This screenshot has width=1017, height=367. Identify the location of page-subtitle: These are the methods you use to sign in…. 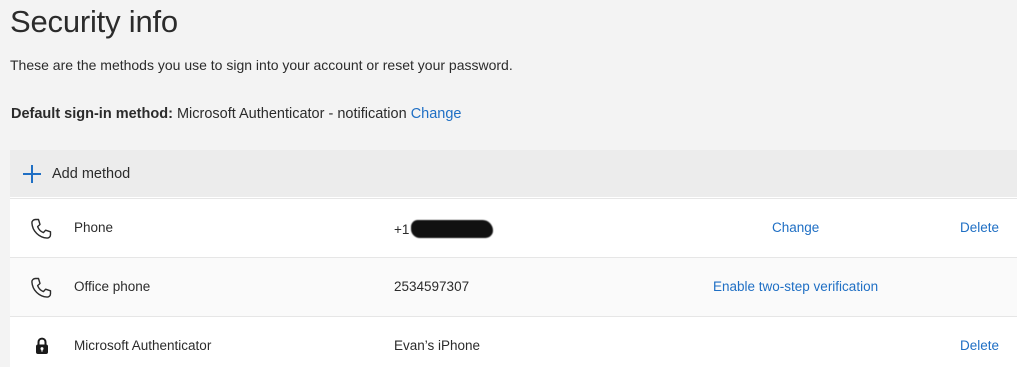
(261, 65).